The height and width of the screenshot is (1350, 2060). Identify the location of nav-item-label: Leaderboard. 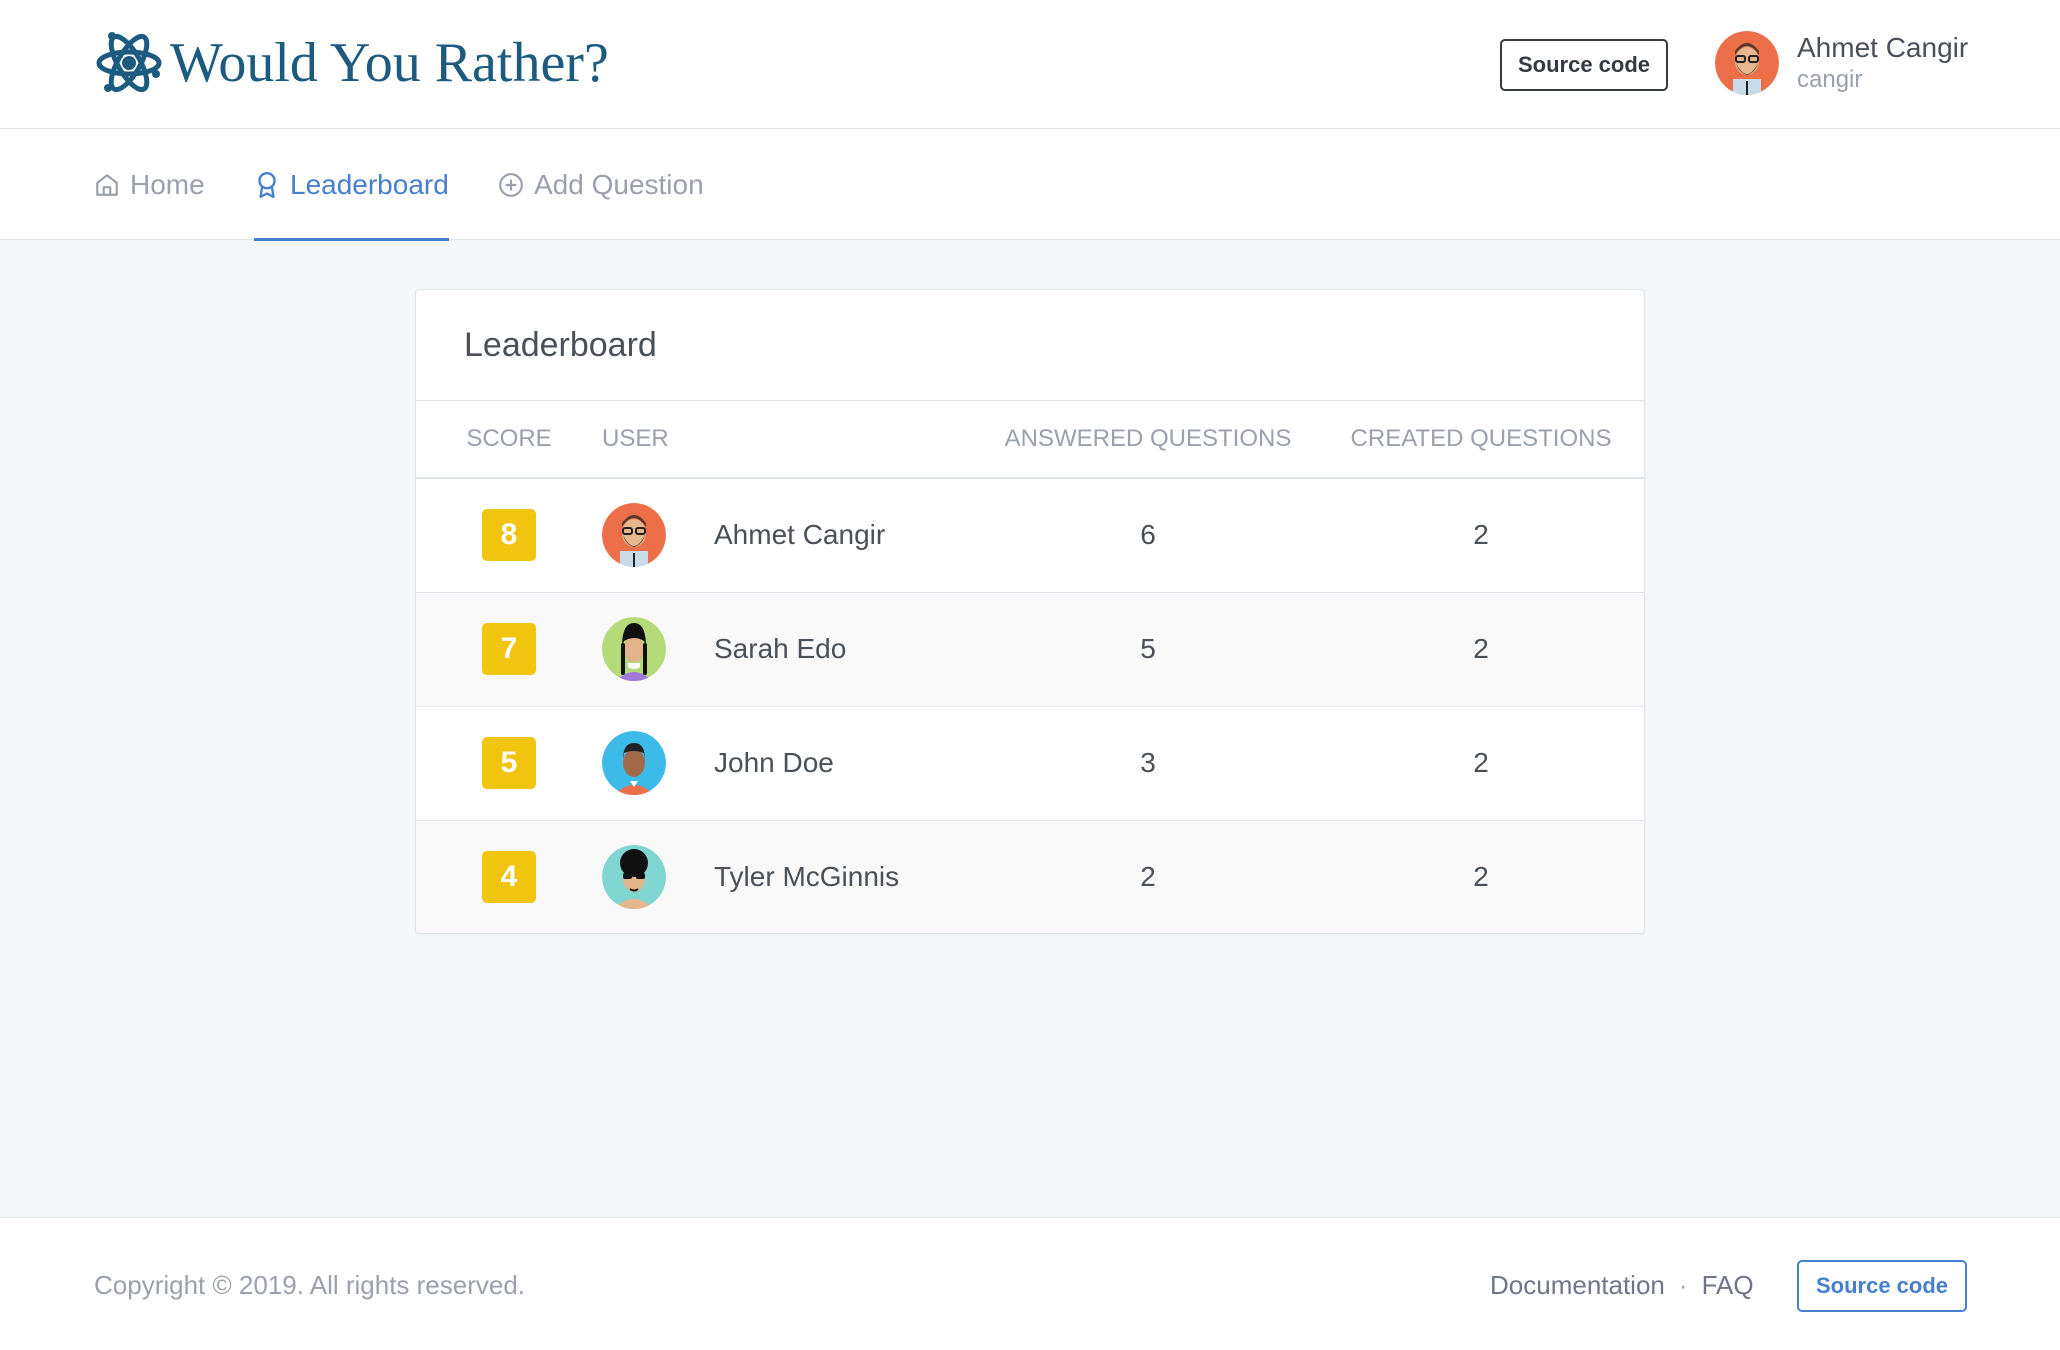
(369, 184).